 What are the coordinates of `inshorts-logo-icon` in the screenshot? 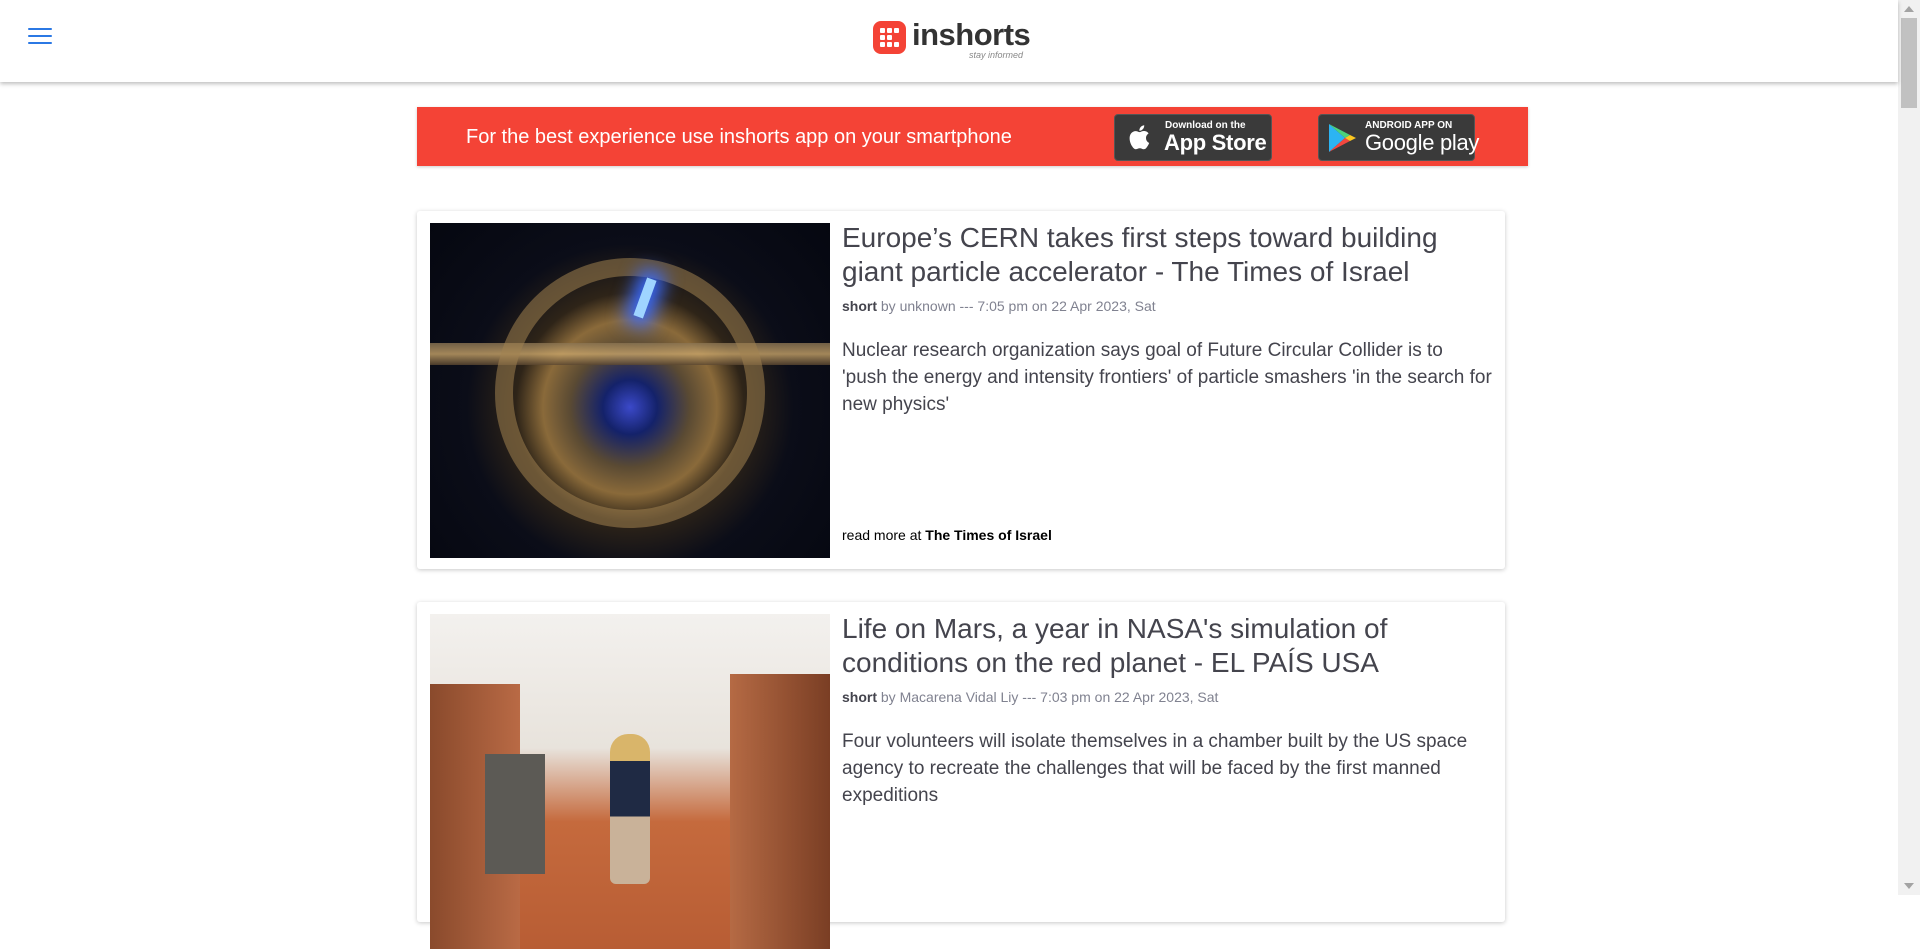 It's located at (889, 37).